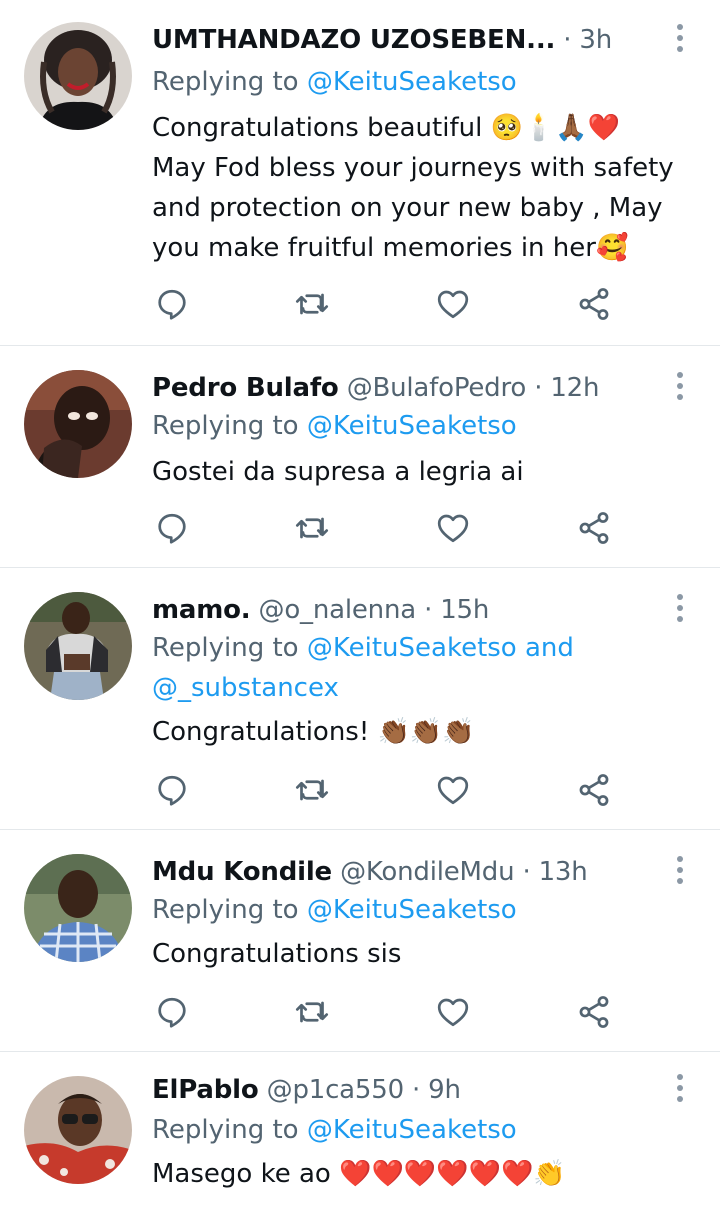  I want to click on tweet-text: Congratulations! 👏🏾👏🏾👏🏾, so click(424, 732).